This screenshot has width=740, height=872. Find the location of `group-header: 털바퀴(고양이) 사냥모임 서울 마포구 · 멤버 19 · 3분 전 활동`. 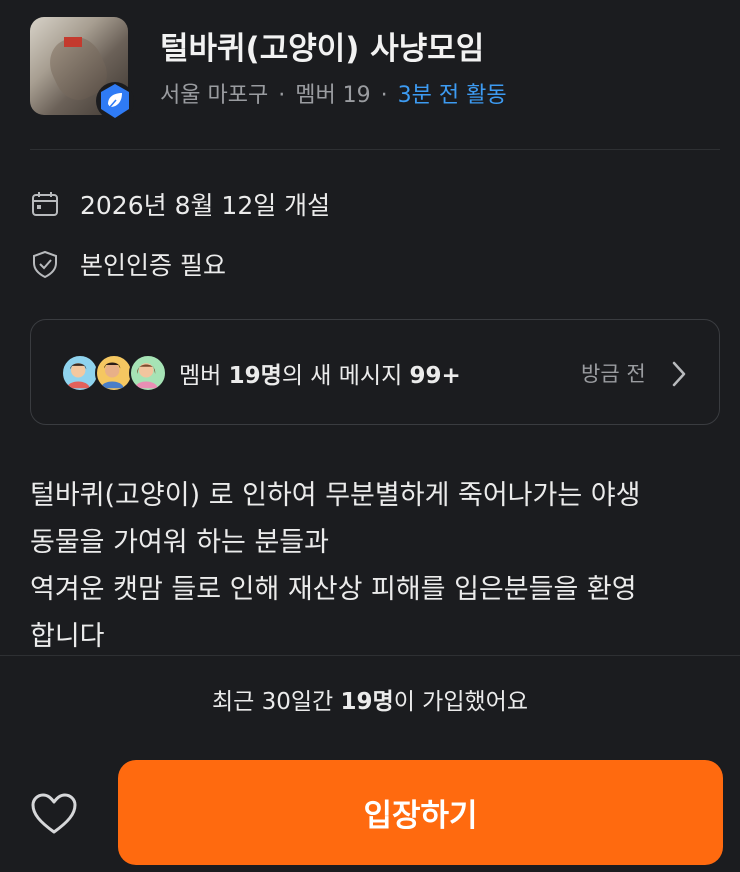

group-header: 털바퀴(고양이) 사냥모임 서울 마포구 · 멤버 19 · 3분 전 활동 is located at coordinates (375, 68).